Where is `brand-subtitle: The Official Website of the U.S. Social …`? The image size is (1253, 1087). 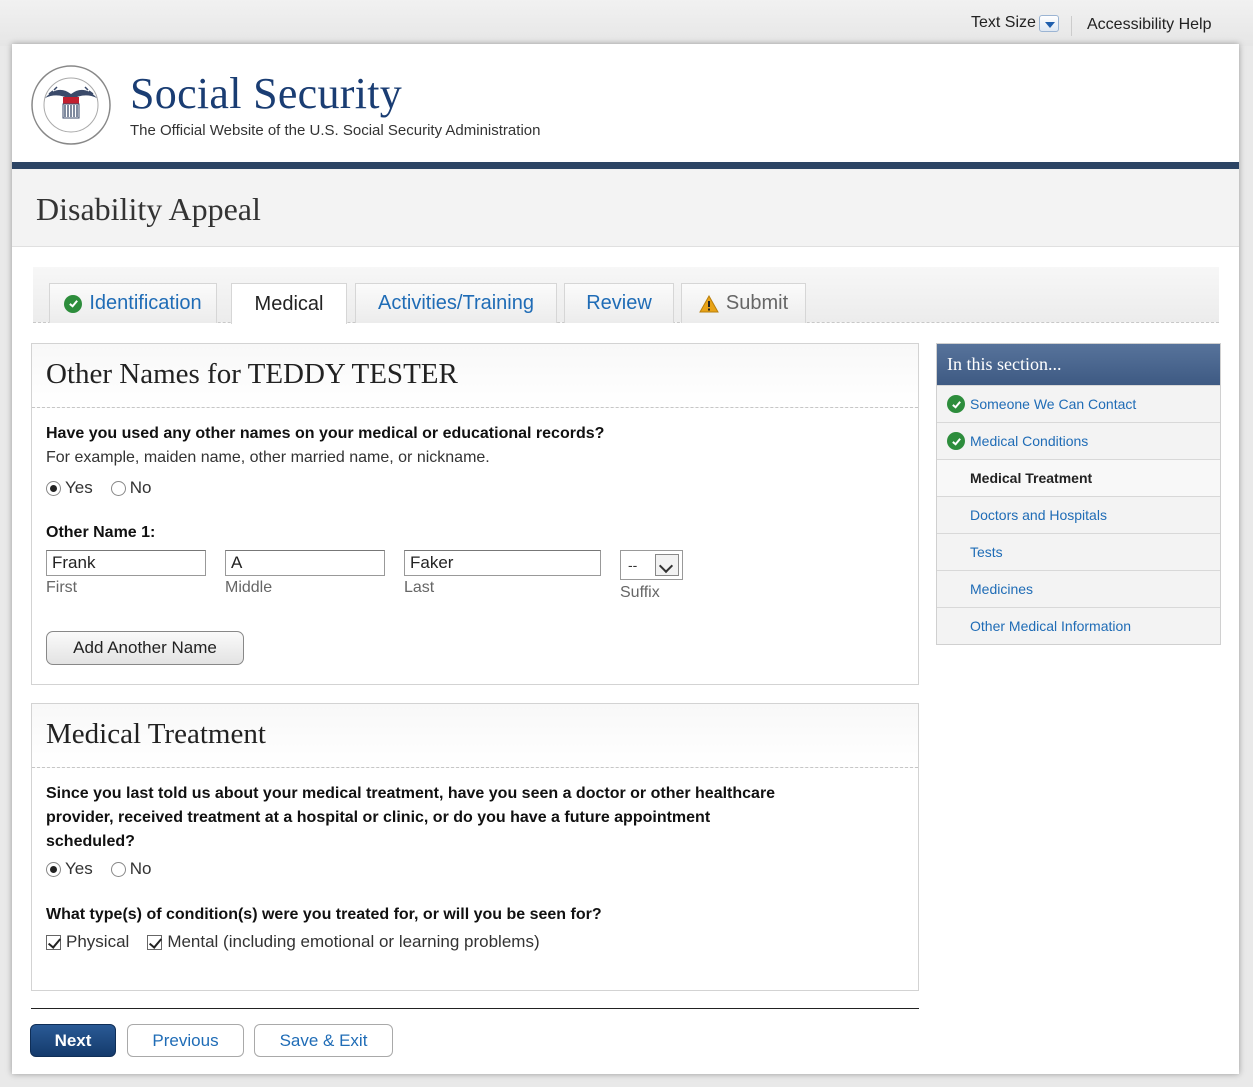
brand-subtitle: The Official Website of the U.S. Social … is located at coordinates (335, 130).